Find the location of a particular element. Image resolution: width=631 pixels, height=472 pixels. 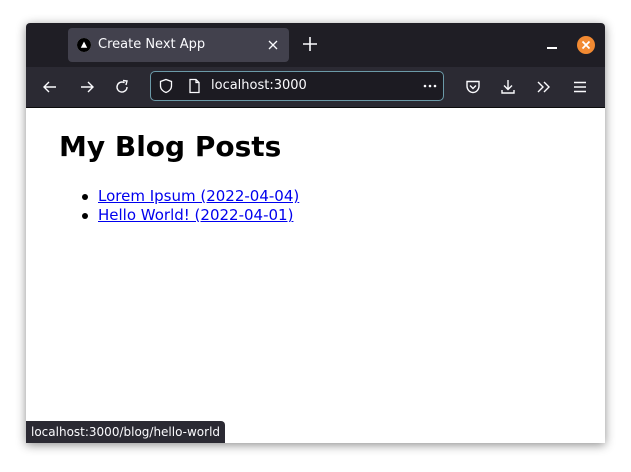

status-bar: localhost:3000/blog/hello-world is located at coordinates (126, 432).